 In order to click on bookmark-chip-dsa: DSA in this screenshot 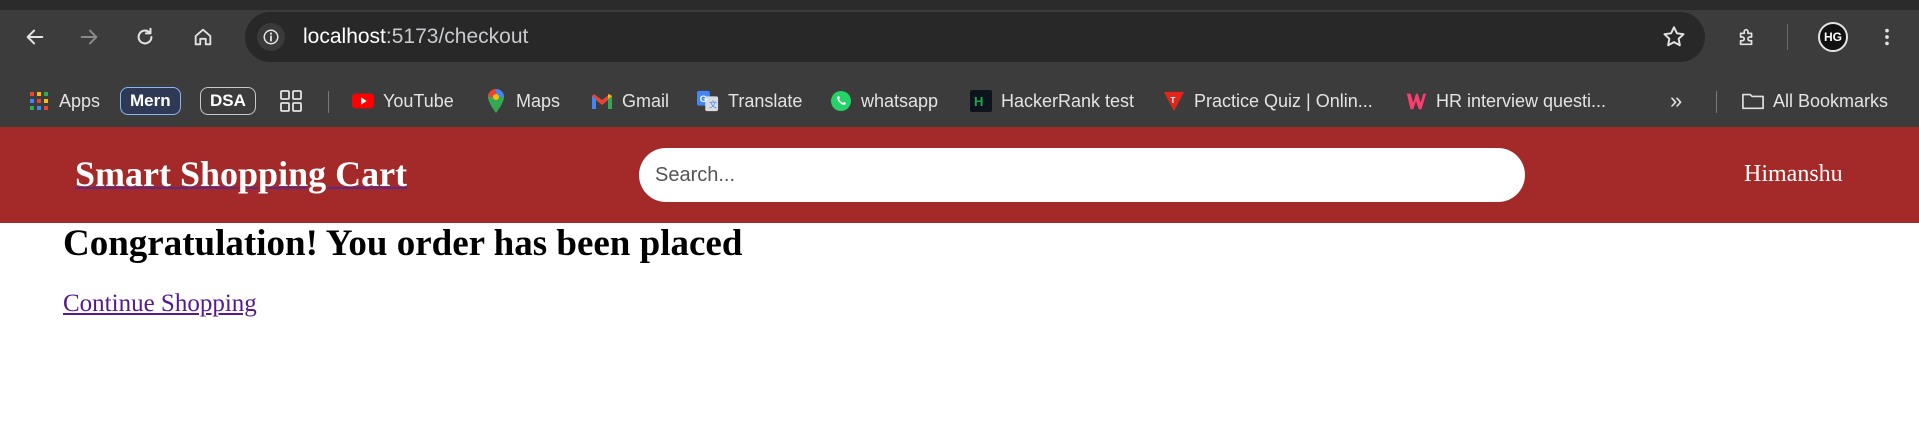, I will do `click(228, 101)`.